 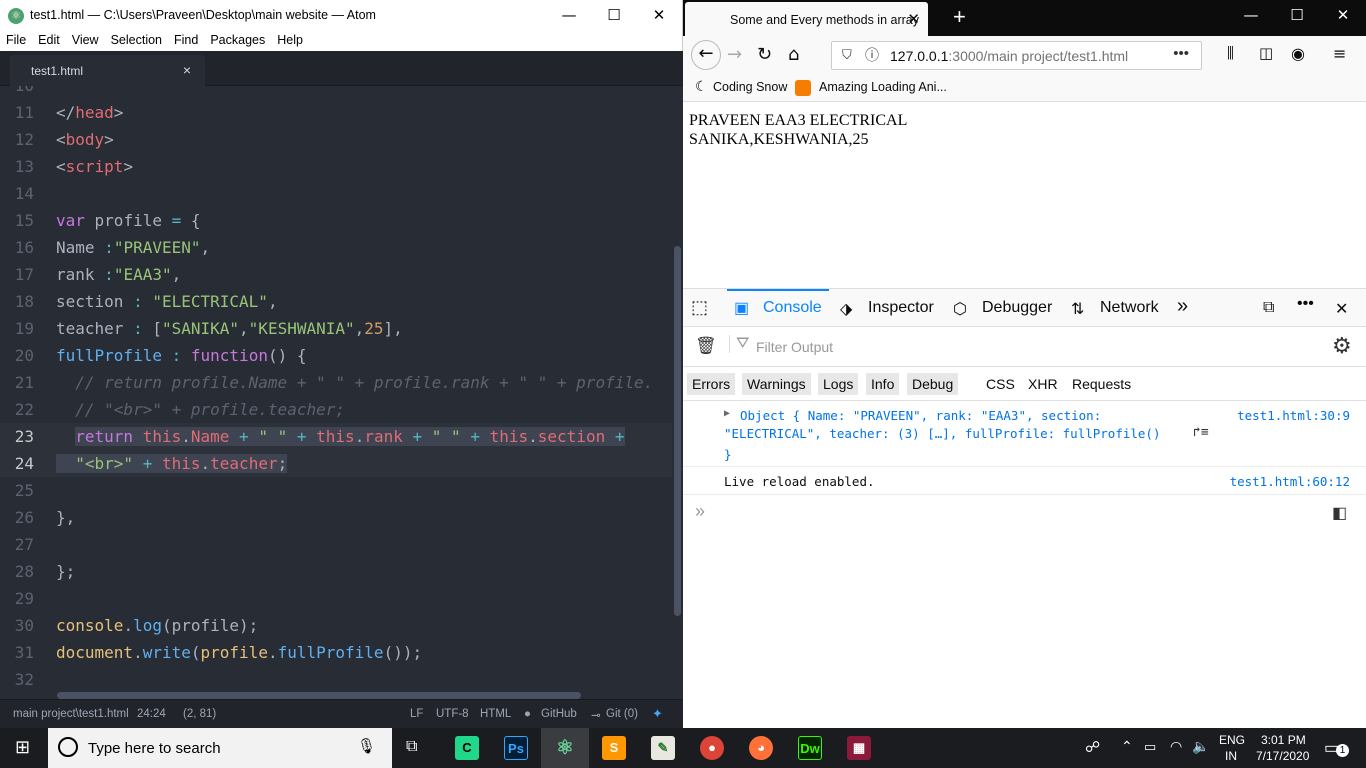 What do you see at coordinates (1341, 309) in the screenshot?
I see `devtools-close-icon: ✕` at bounding box center [1341, 309].